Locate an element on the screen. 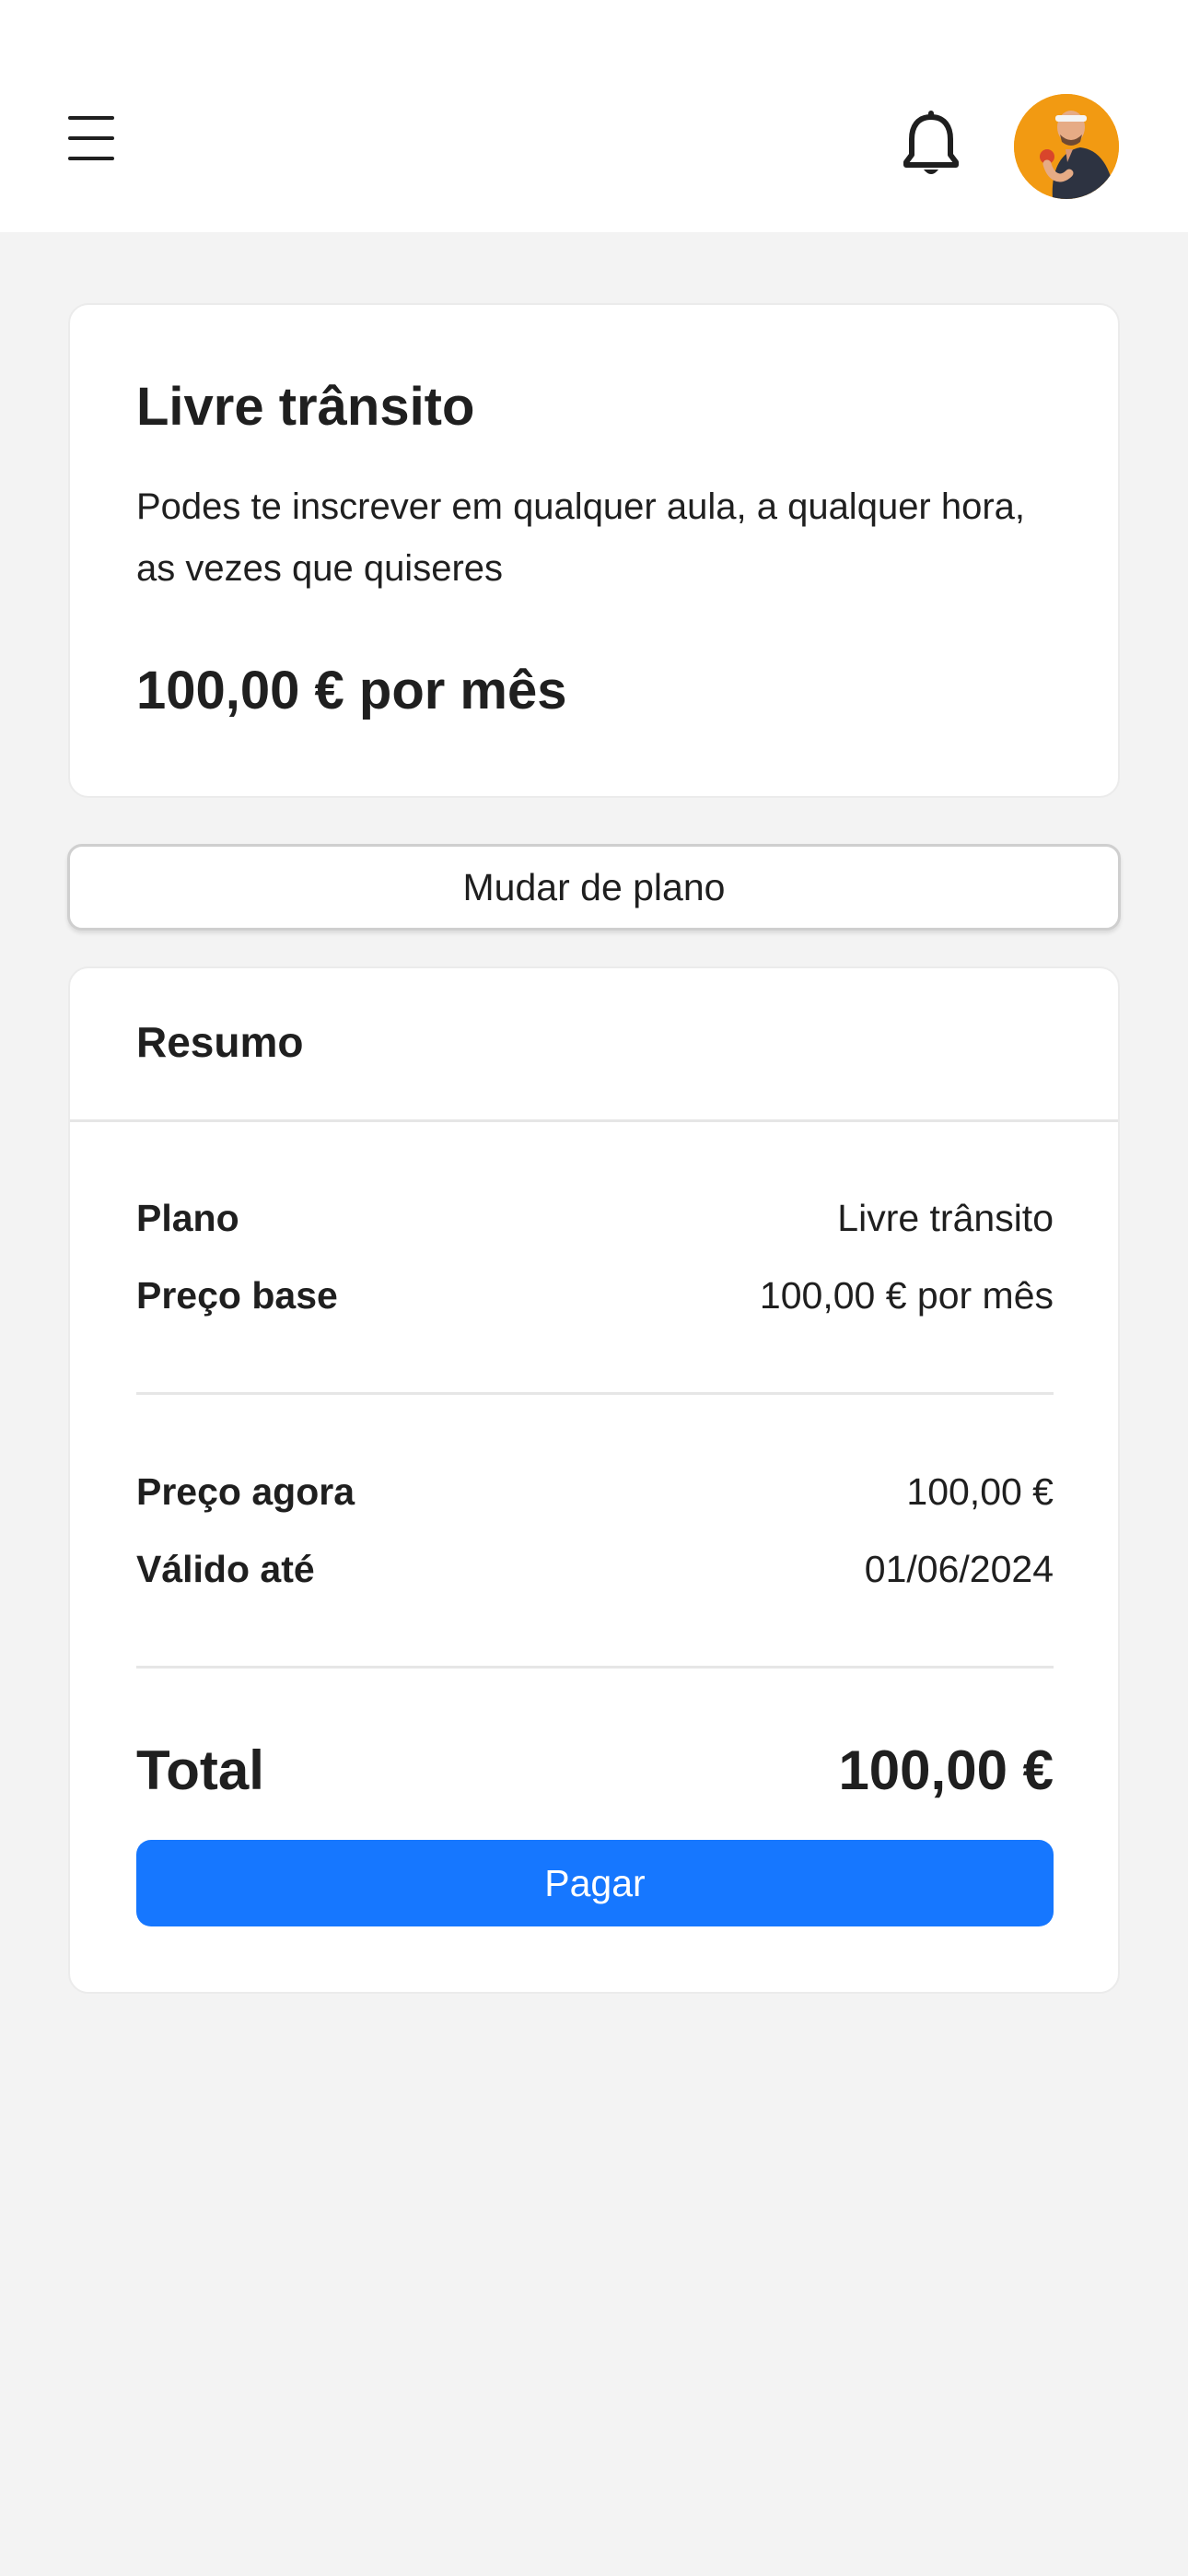  summary-row-value: 100,00 € por mês is located at coordinates (906, 1295).